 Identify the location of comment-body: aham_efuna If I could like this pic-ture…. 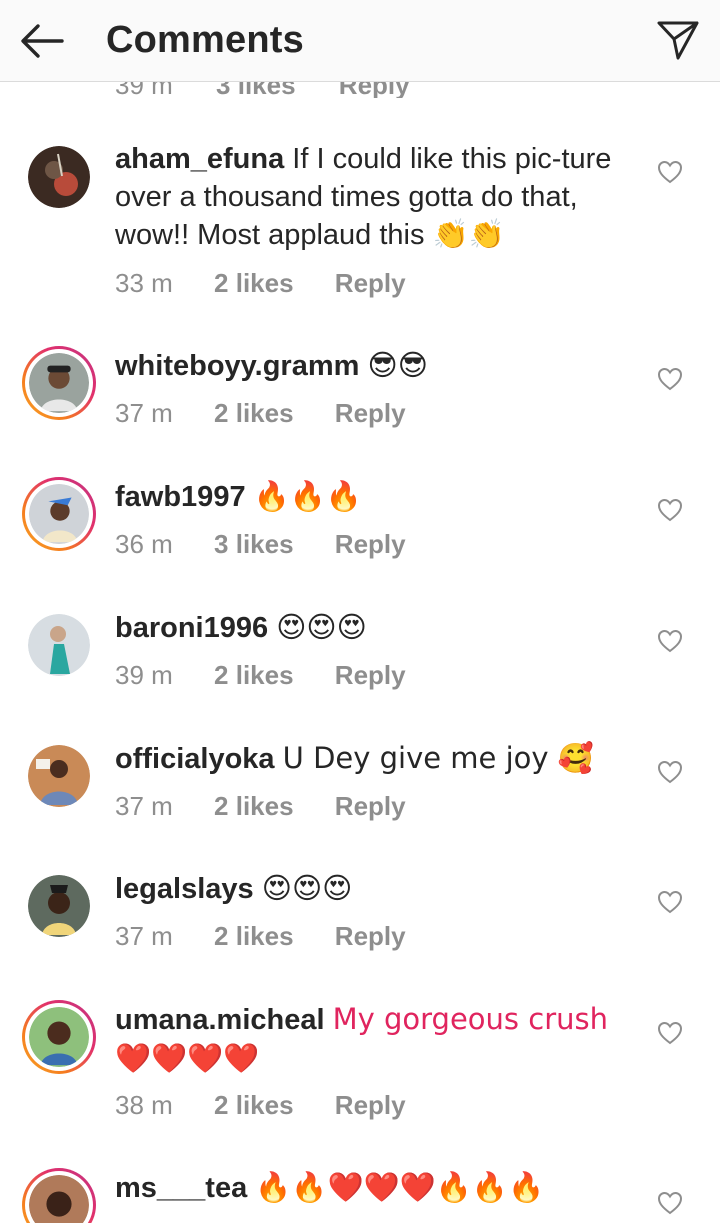
(375, 197).